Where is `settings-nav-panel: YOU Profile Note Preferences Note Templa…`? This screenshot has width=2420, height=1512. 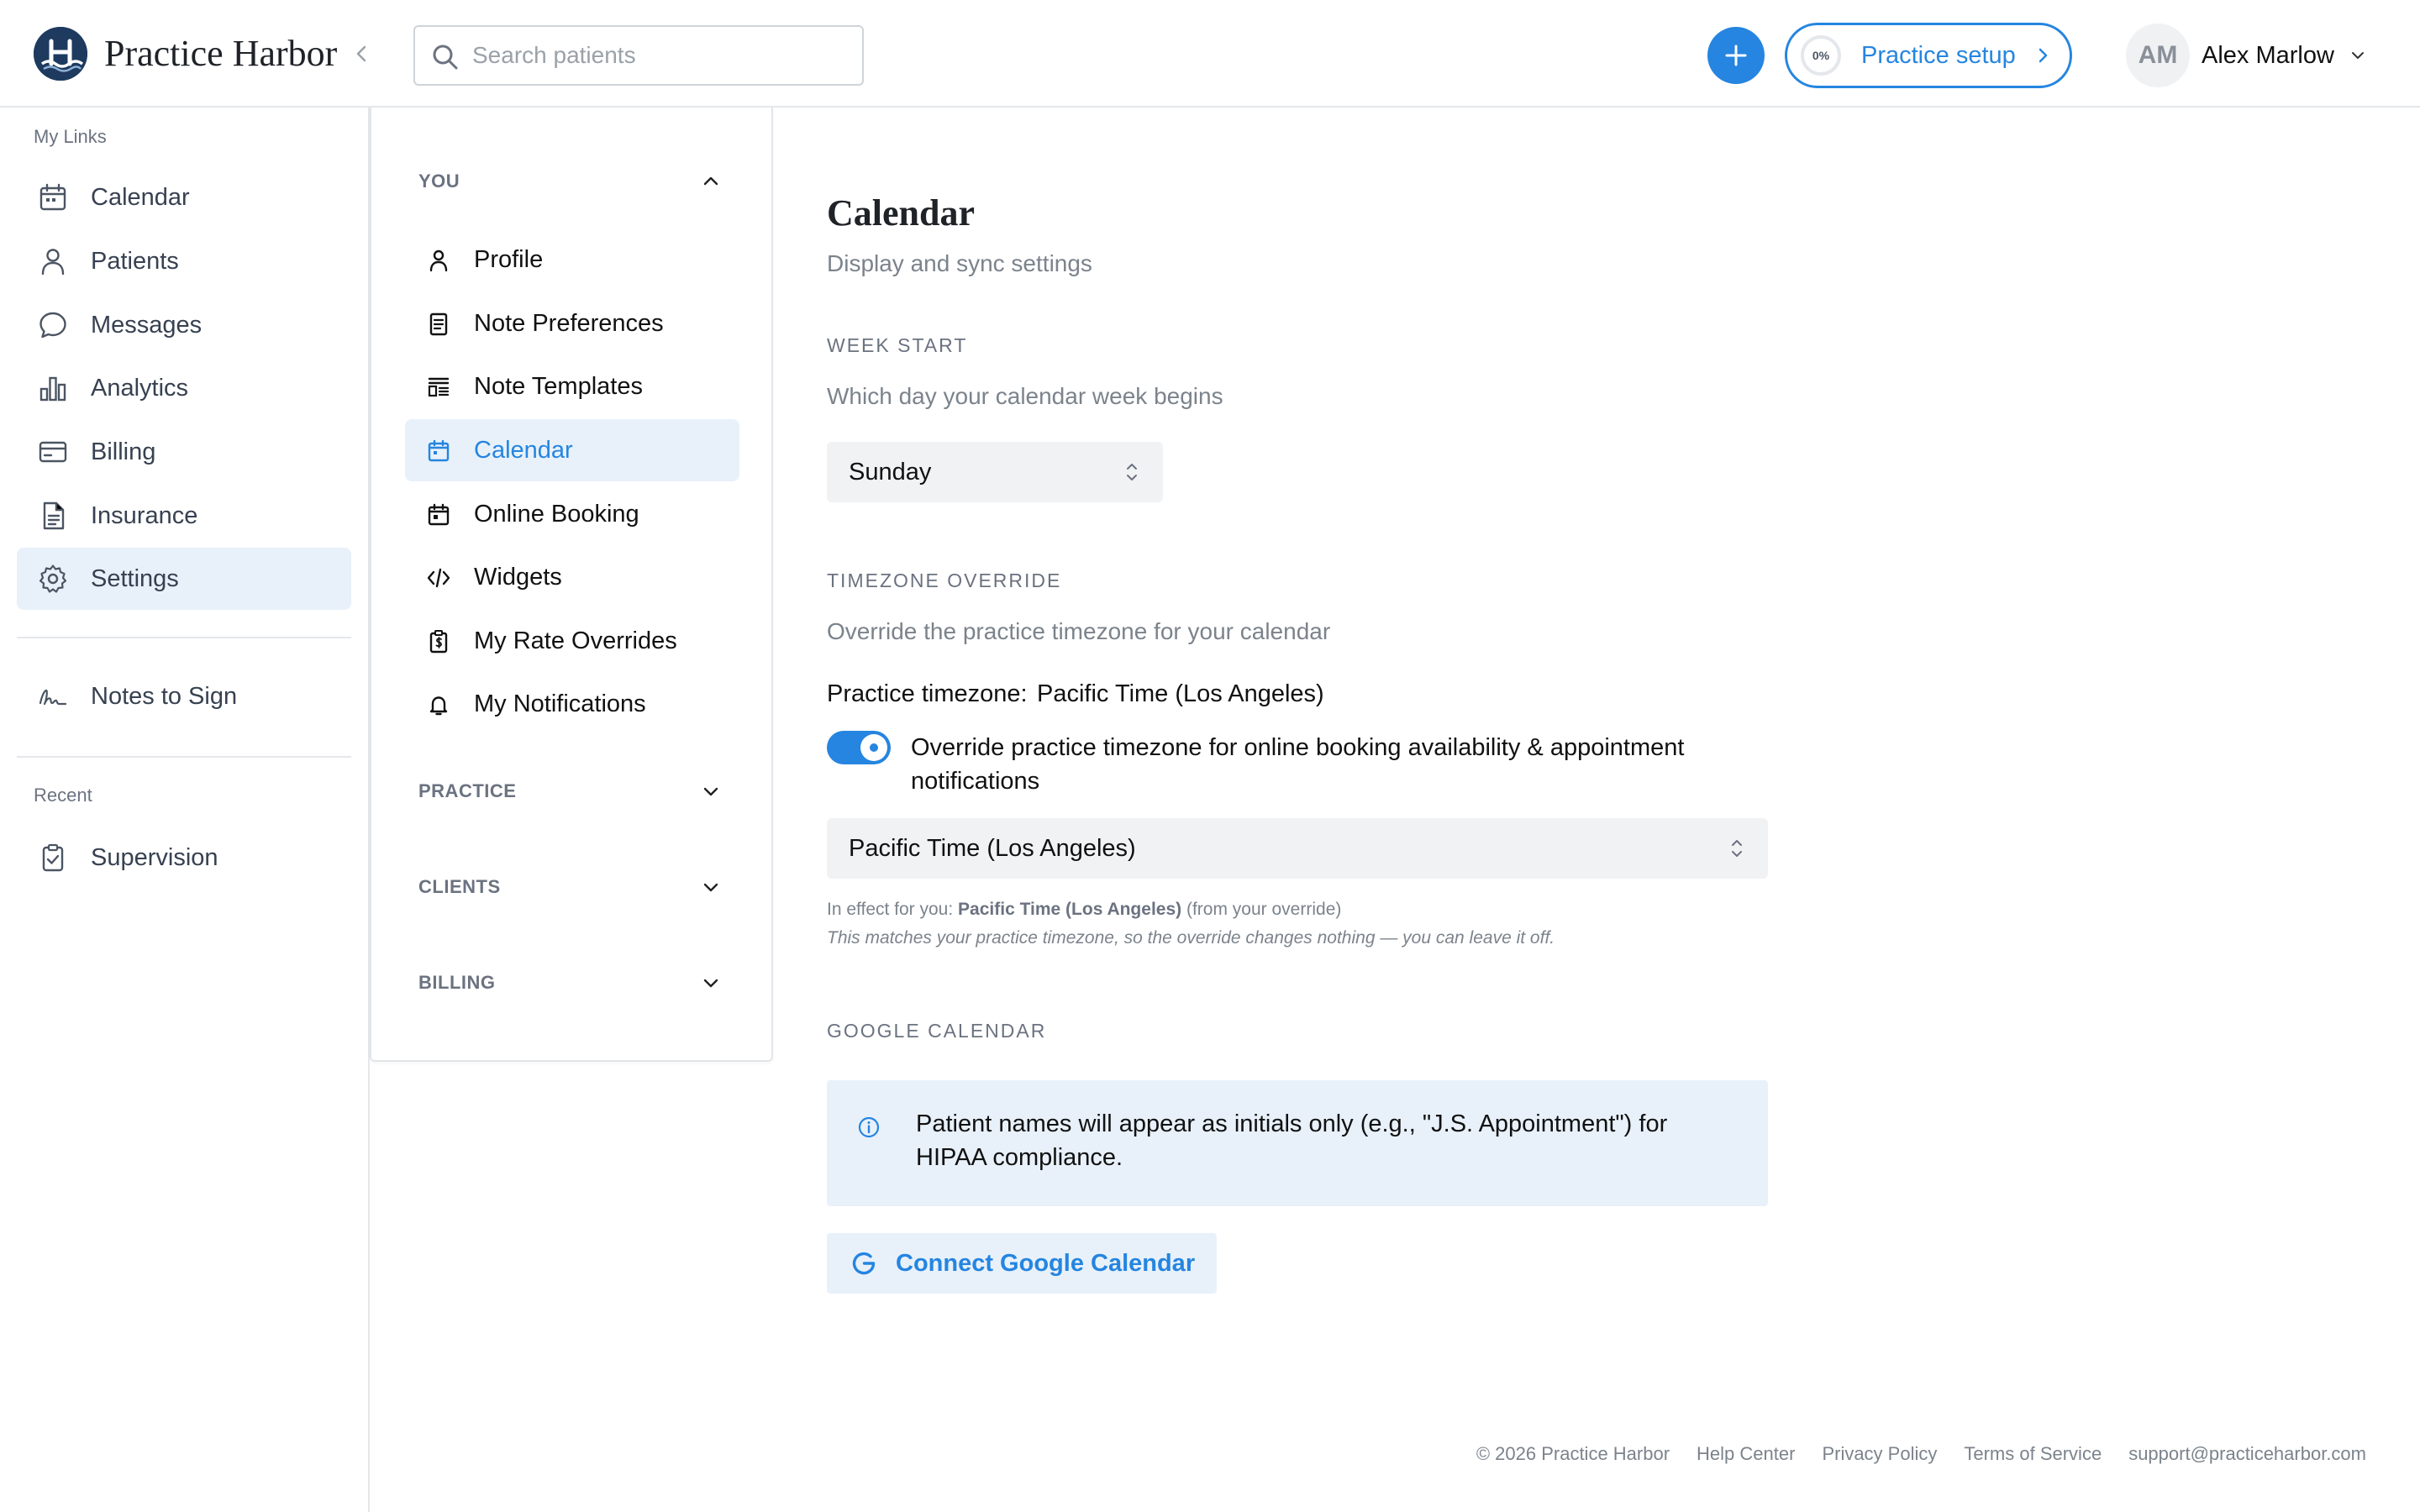 settings-nav-panel: YOU Profile Note Preferences Note Templa… is located at coordinates (571, 585).